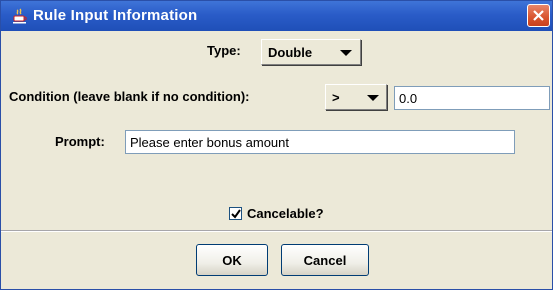 The image size is (553, 290). What do you see at coordinates (209, 142) in the screenshot?
I see `prompt-text: Please enter bonus amount` at bounding box center [209, 142].